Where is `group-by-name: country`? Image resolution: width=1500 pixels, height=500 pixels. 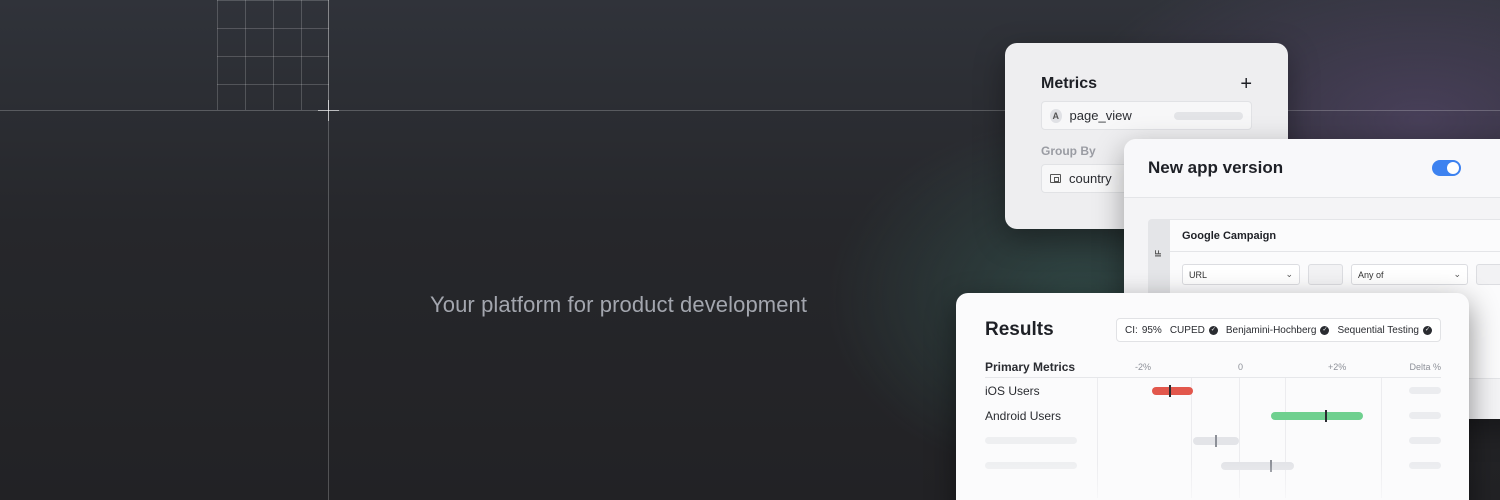 group-by-name: country is located at coordinates (1090, 178).